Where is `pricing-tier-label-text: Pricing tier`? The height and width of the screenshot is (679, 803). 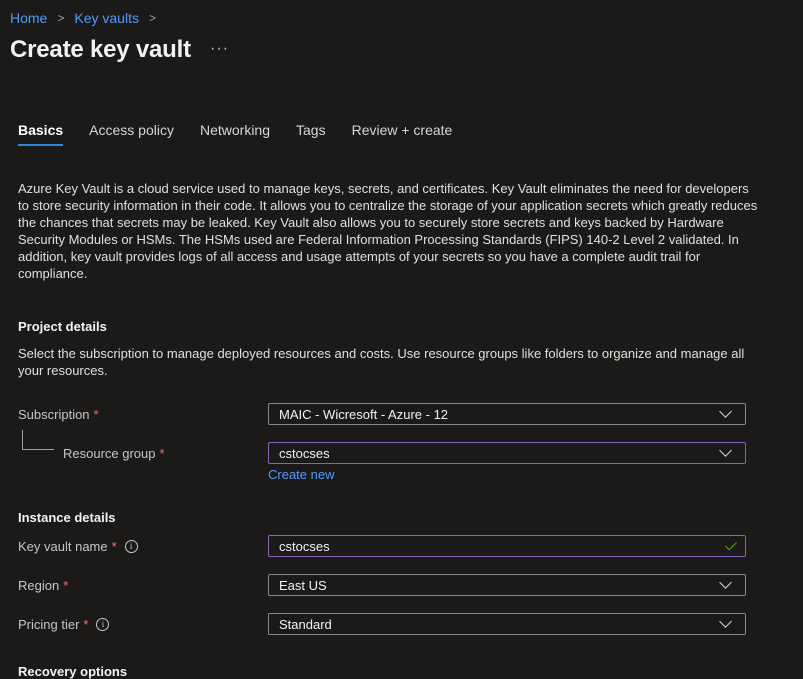 pricing-tier-label-text: Pricing tier is located at coordinates (49, 624).